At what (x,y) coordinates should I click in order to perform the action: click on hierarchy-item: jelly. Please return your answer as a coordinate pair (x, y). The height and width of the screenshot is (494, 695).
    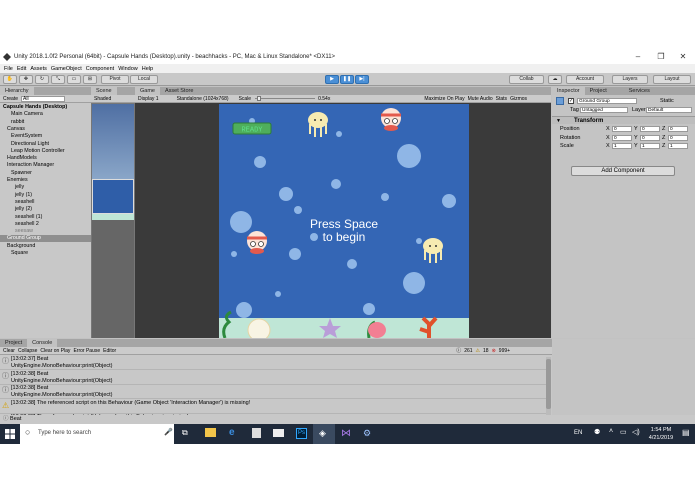
    Looking at the image, I should click on (45, 187).